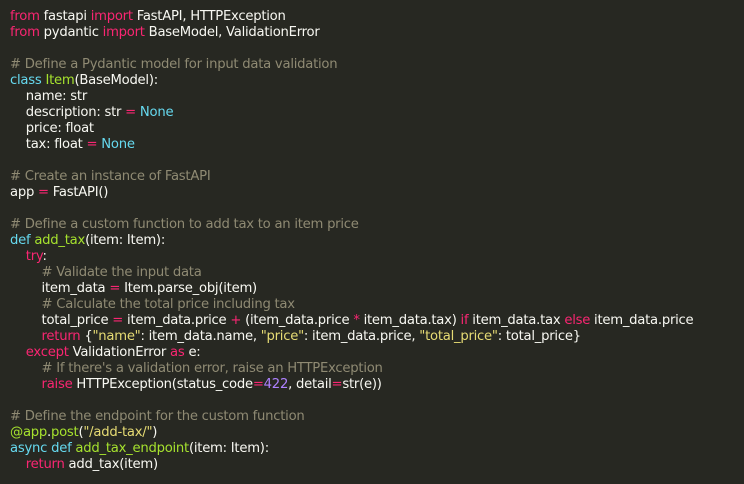 This screenshot has height=484, width=744. Describe the element at coordinates (351, 257) in the screenshot. I see `code-line: try:` at that location.